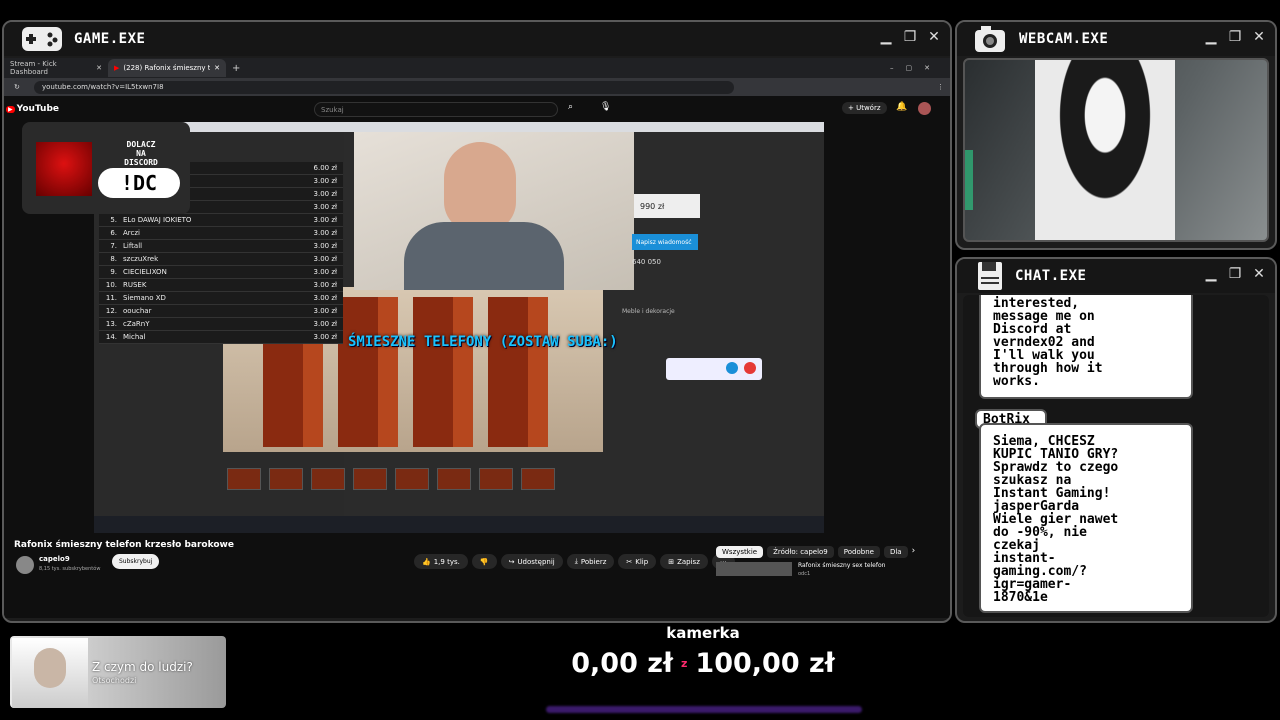 The width and height of the screenshot is (1280, 720). I want to click on send-message-button: Napisz wiadomość, so click(665, 242).